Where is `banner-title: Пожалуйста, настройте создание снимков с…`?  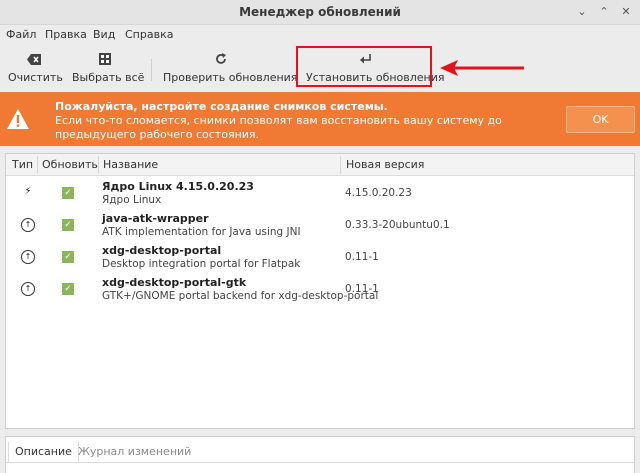
banner-title: Пожалуйста, настройте создание снимков с… is located at coordinates (221, 106).